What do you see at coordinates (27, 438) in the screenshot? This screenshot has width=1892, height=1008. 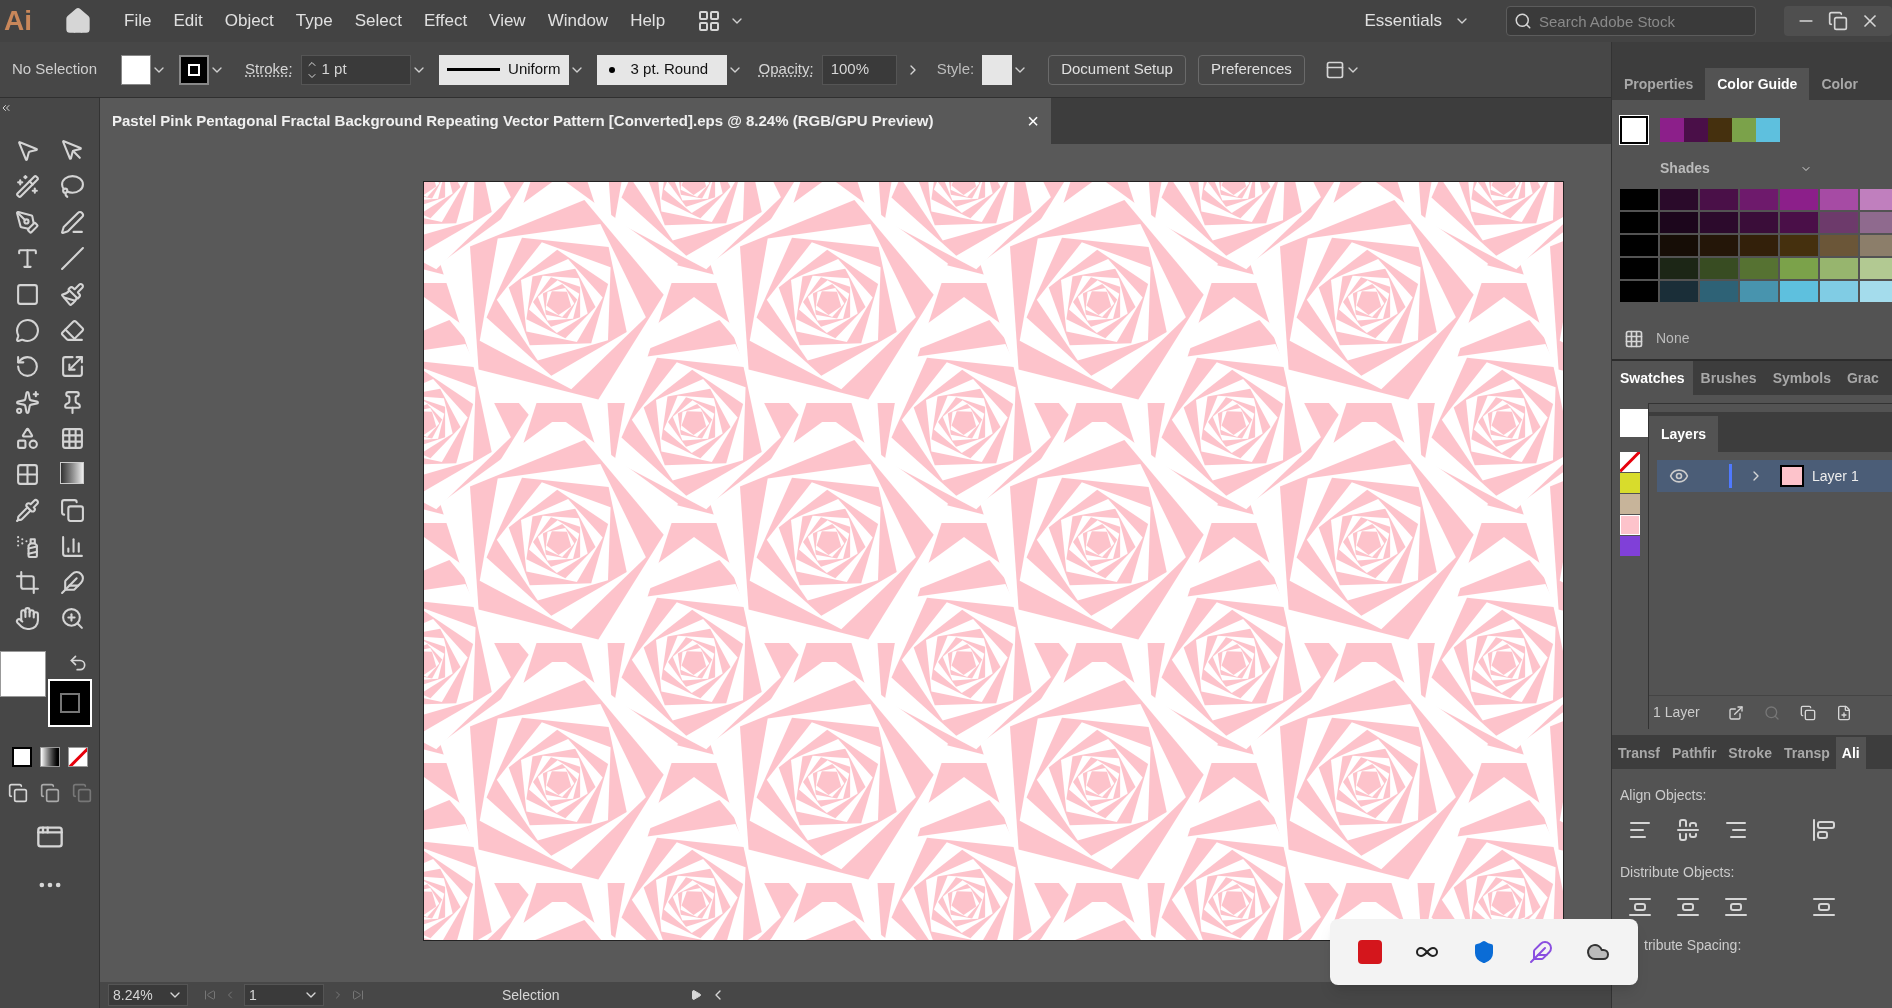 I see `shape-builder-tool-icon` at bounding box center [27, 438].